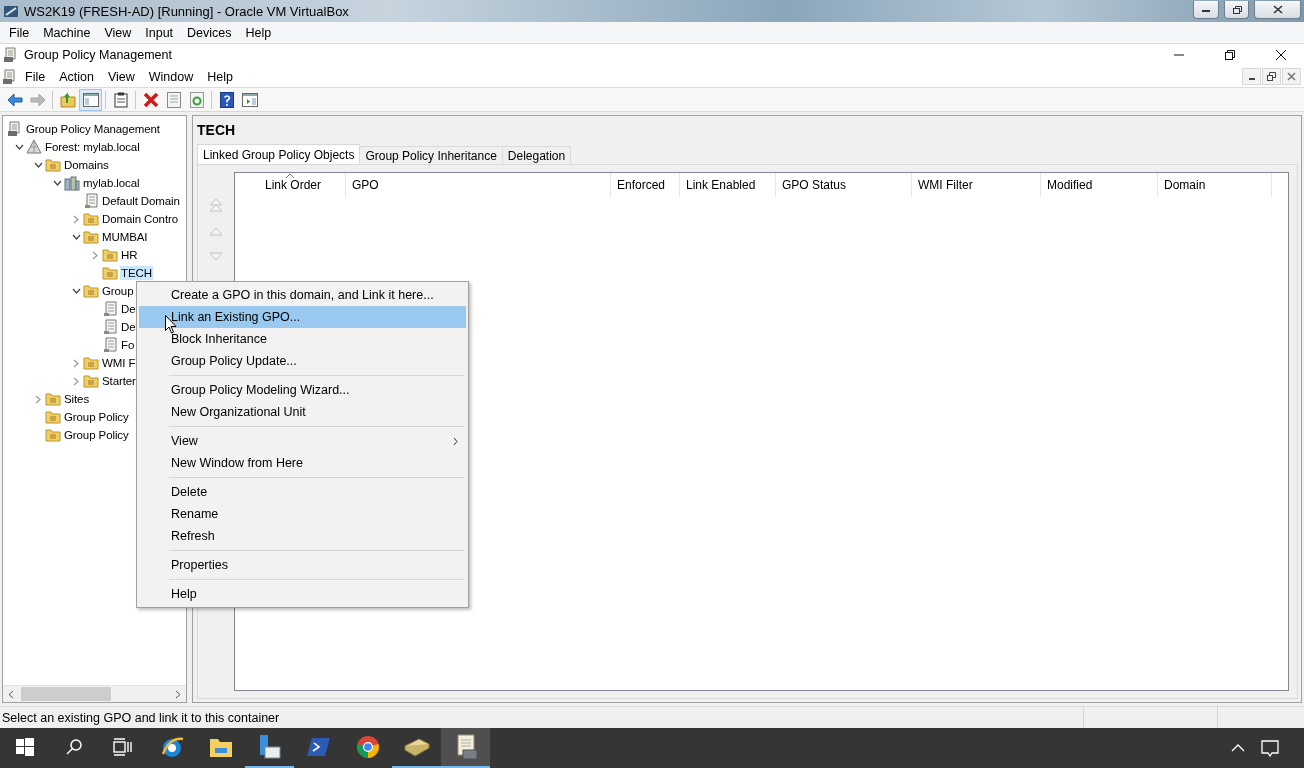  Describe the element at coordinates (302, 536) in the screenshot. I see `menu-item: Refresh` at that location.